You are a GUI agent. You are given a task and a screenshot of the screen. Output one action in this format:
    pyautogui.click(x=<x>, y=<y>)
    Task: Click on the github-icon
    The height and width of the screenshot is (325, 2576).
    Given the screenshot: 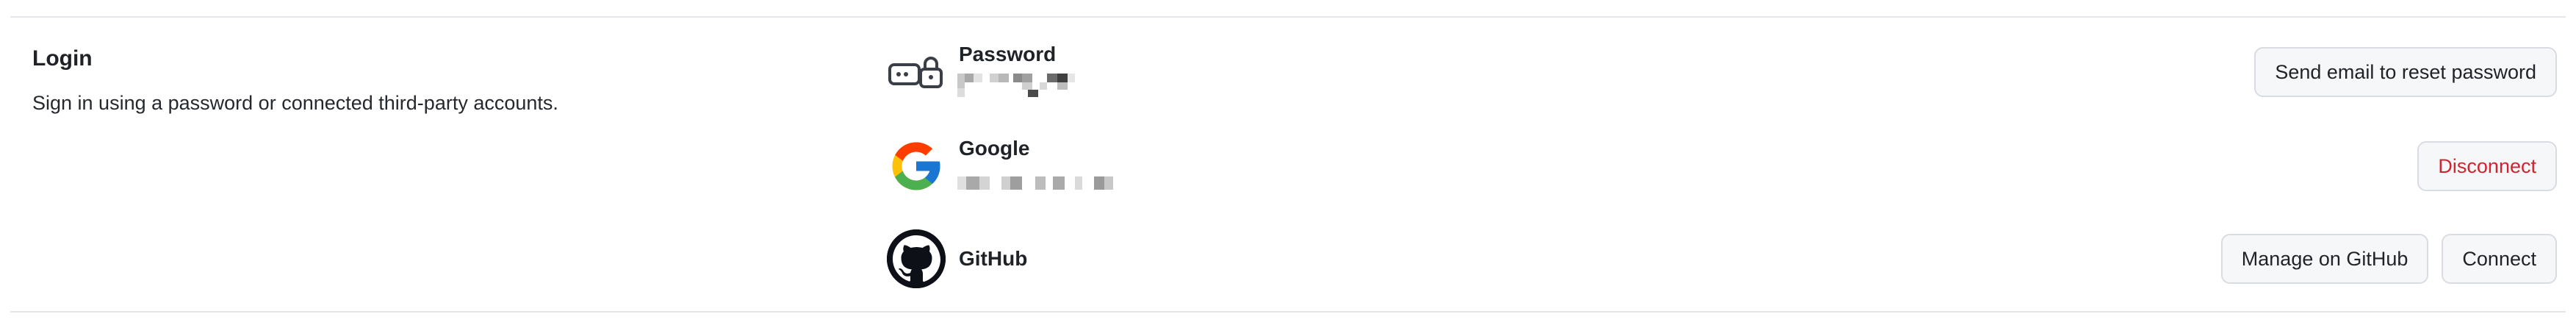 What is the action you would take?
    pyautogui.click(x=916, y=259)
    